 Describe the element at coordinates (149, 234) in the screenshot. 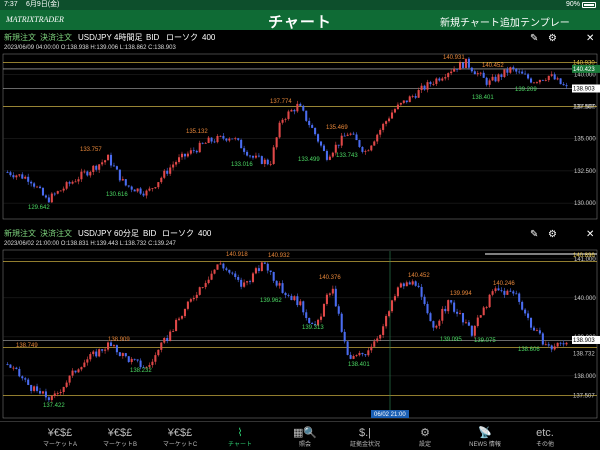

I see `chart2-side-select: BID` at that location.